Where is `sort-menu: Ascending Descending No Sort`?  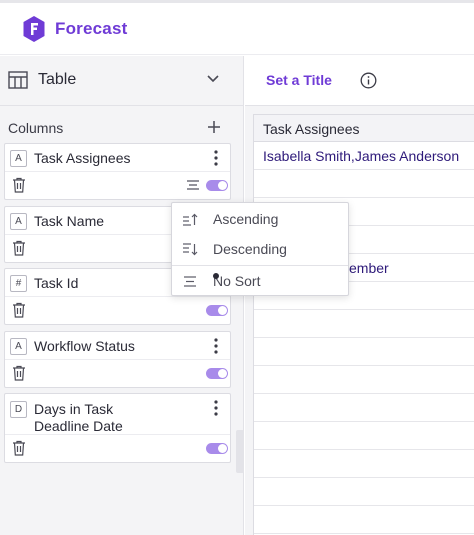 sort-menu: Ascending Descending No Sort is located at coordinates (260, 249).